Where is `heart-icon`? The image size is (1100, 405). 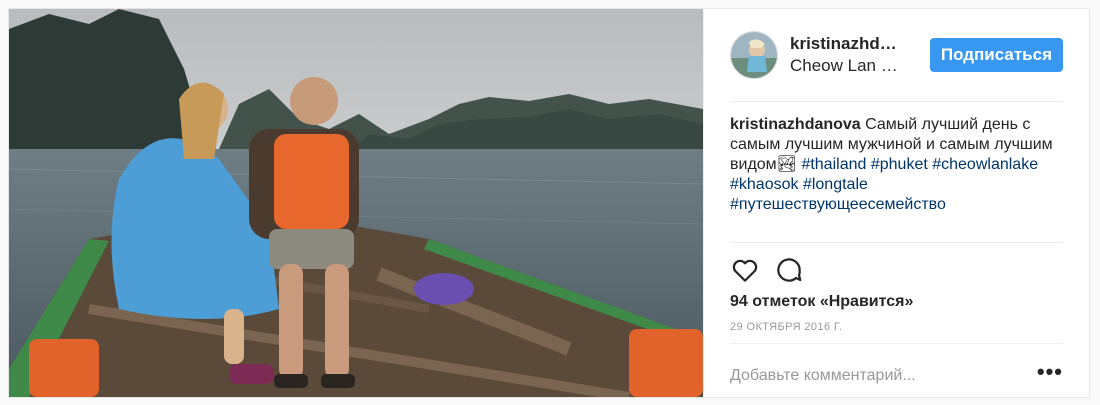 heart-icon is located at coordinates (745, 270).